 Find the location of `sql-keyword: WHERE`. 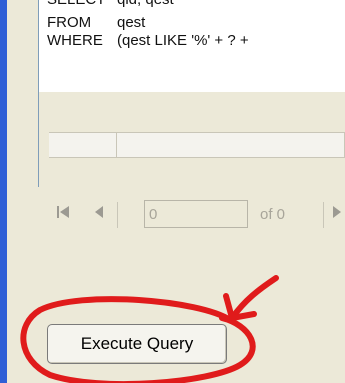

sql-keyword: WHERE is located at coordinates (75, 40).